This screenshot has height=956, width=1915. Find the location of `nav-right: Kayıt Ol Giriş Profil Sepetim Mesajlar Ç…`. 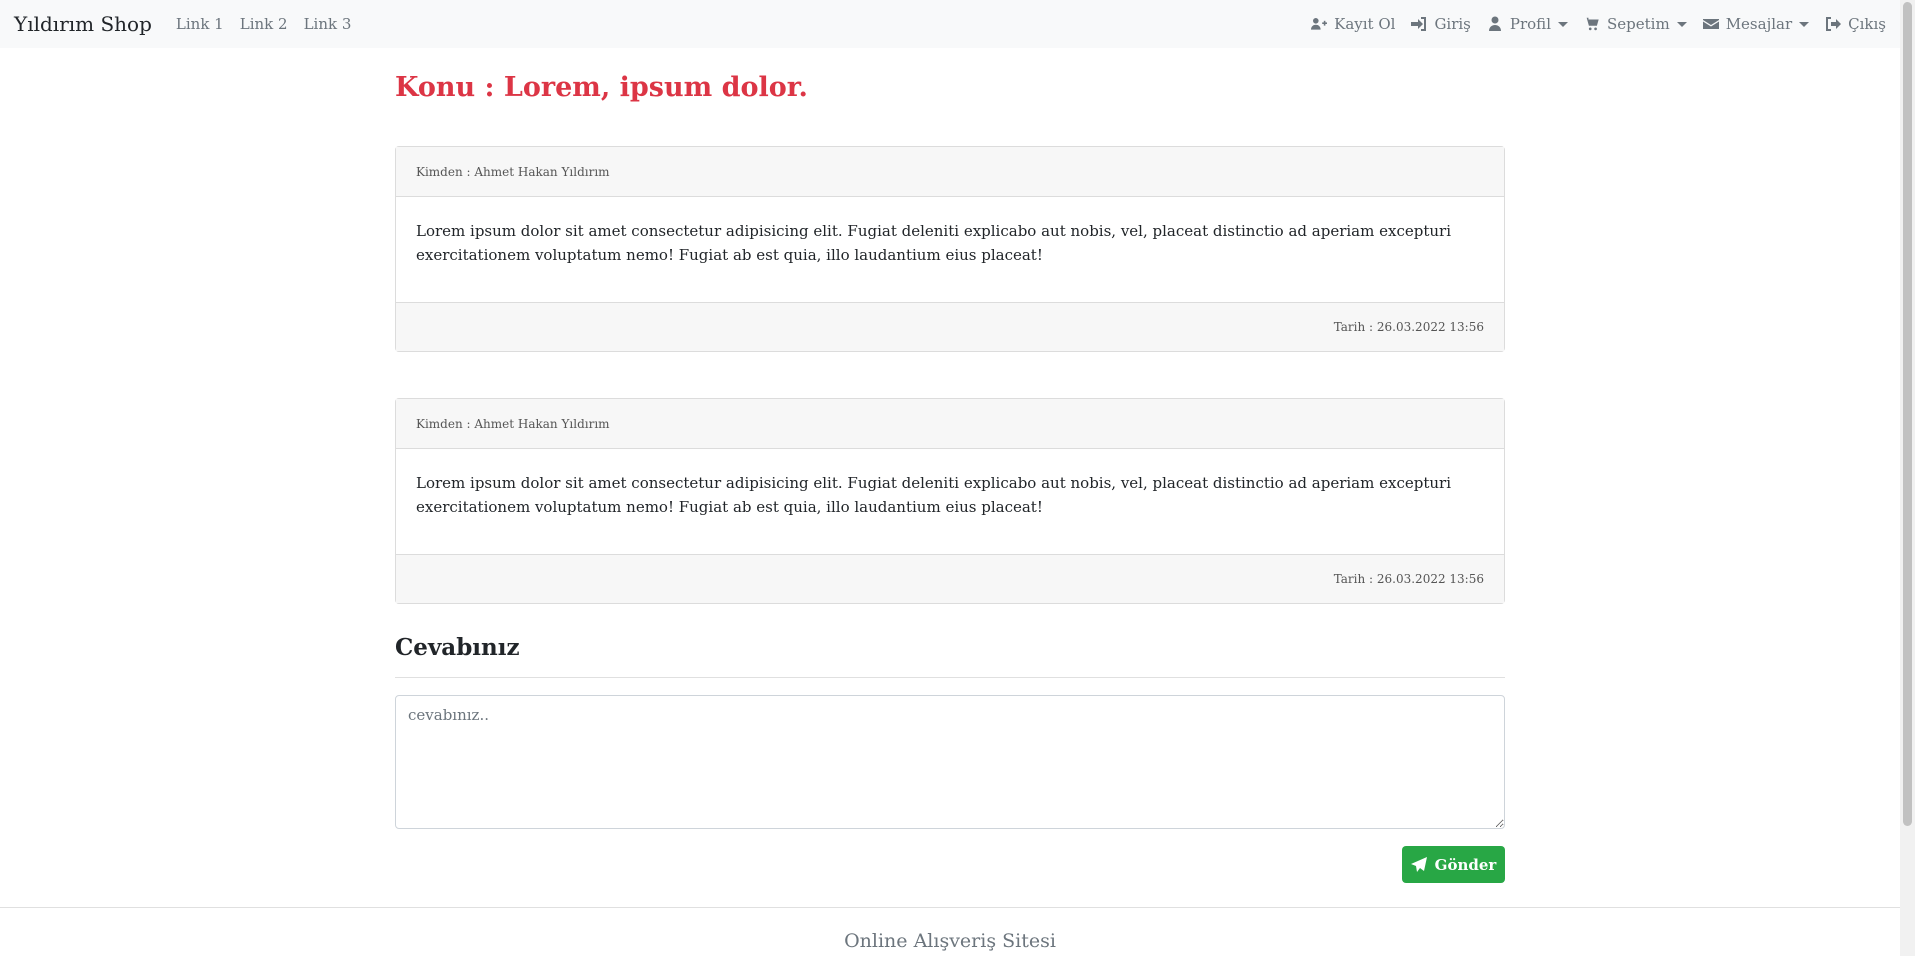

nav-right: Kayıt Ol Giriş Profil Sepetim Mesajlar Ç… is located at coordinates (1590, 24).